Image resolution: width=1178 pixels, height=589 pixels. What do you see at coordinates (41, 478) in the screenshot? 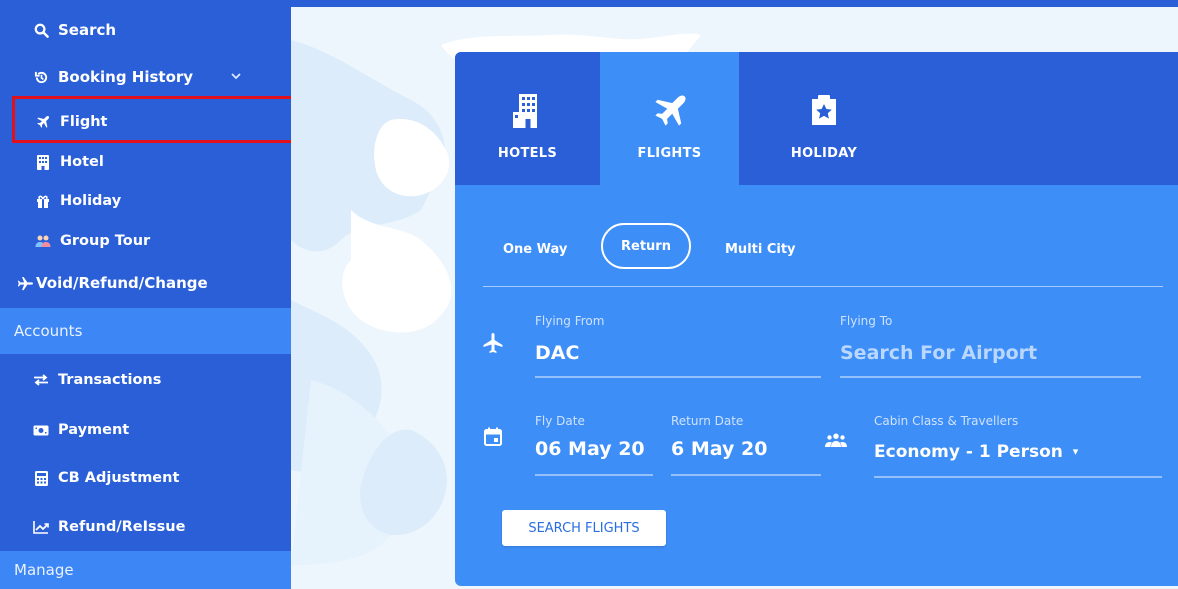
I see `calculator-icon` at bounding box center [41, 478].